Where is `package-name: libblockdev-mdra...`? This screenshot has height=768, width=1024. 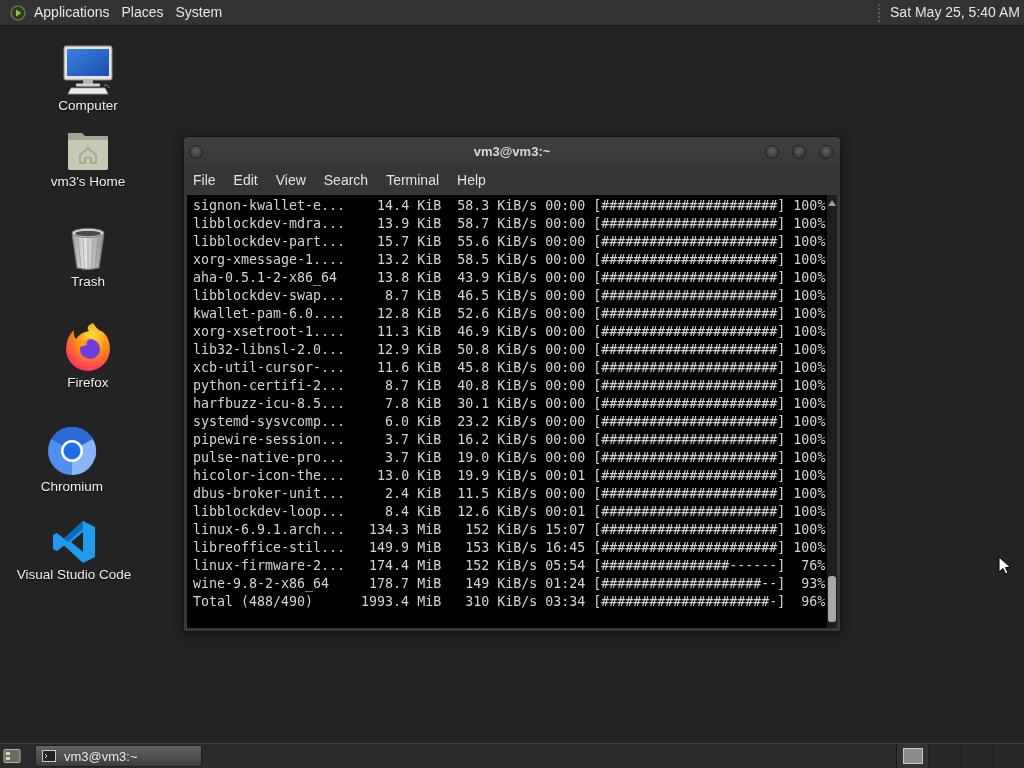 package-name: libblockdev-mdra... is located at coordinates (269, 224).